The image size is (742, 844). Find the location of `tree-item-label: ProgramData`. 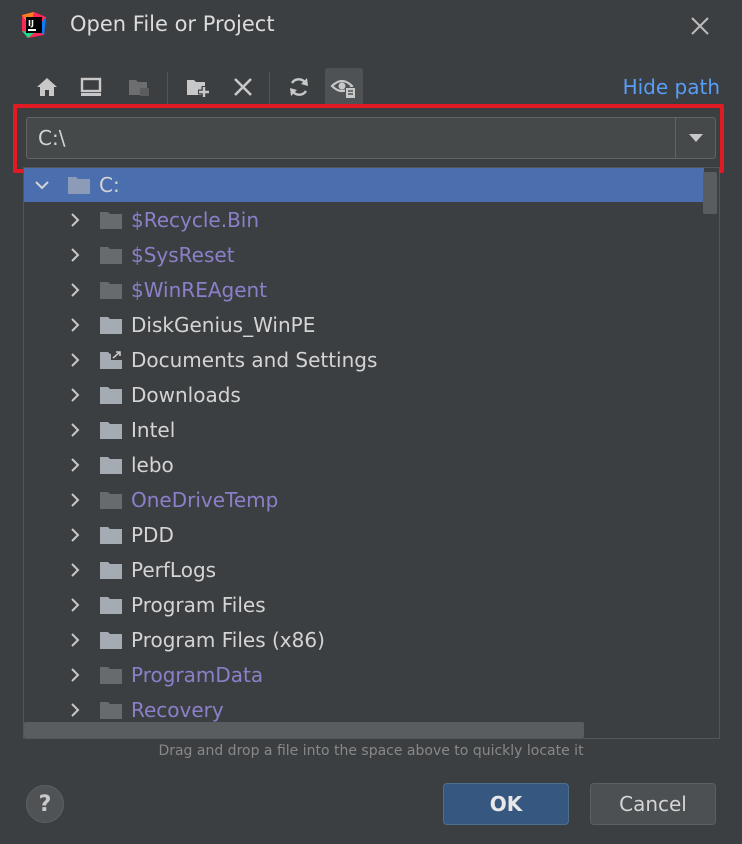

tree-item-label: ProgramData is located at coordinates (197, 675).